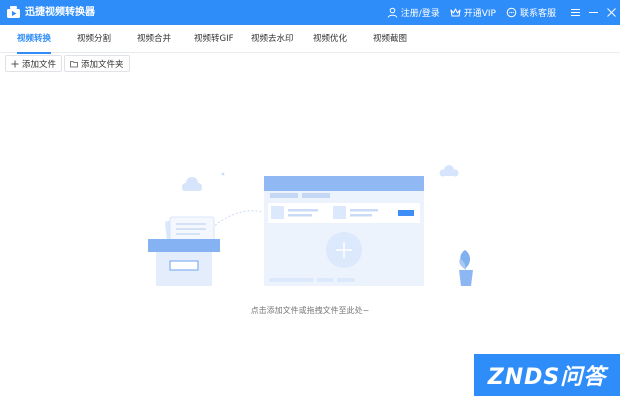 This screenshot has width=620, height=405. What do you see at coordinates (184, 251) in the screenshot?
I see `file-box-icon` at bounding box center [184, 251].